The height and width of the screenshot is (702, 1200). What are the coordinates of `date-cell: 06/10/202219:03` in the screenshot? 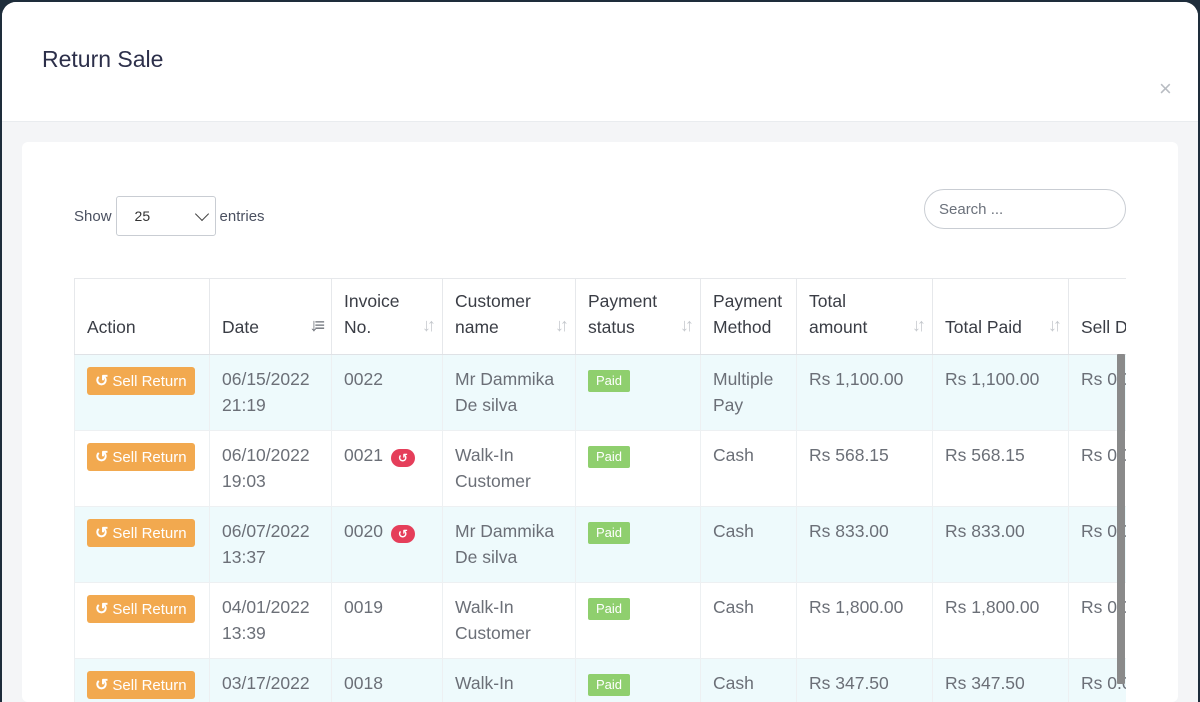 It's located at (271, 469).